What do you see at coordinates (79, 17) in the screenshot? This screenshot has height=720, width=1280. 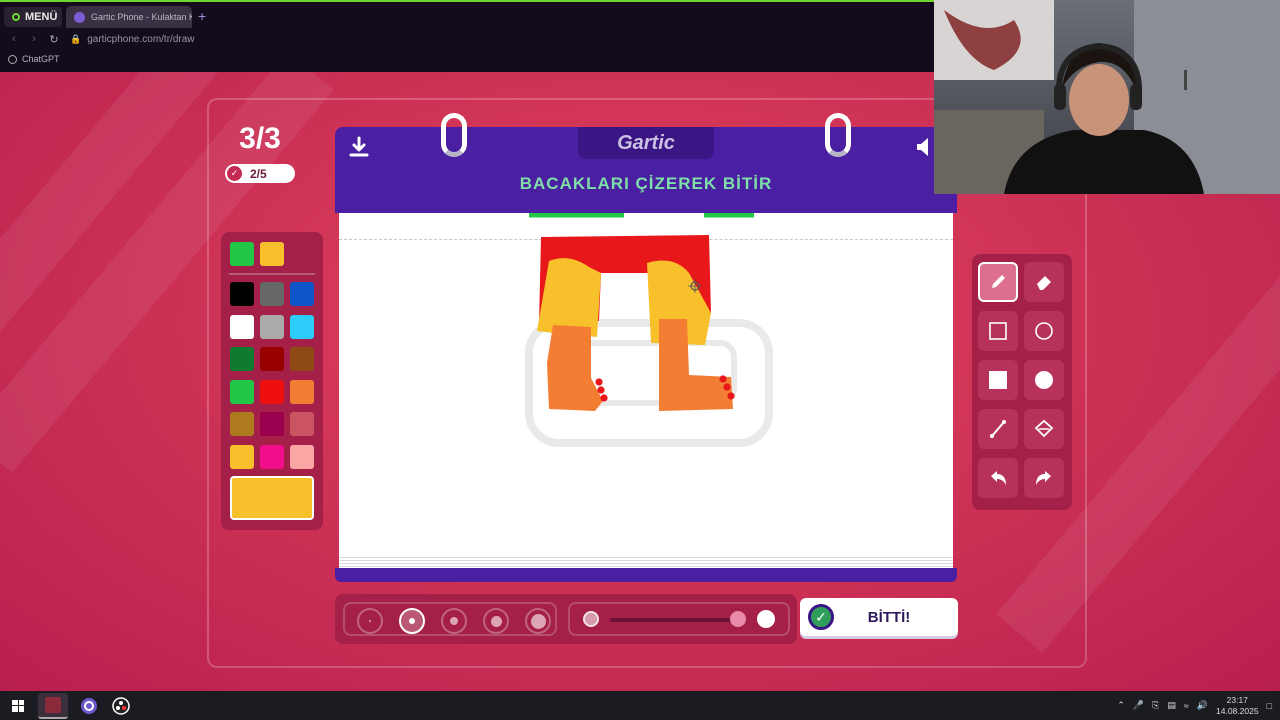 I see `gartic-favicon-icon` at bounding box center [79, 17].